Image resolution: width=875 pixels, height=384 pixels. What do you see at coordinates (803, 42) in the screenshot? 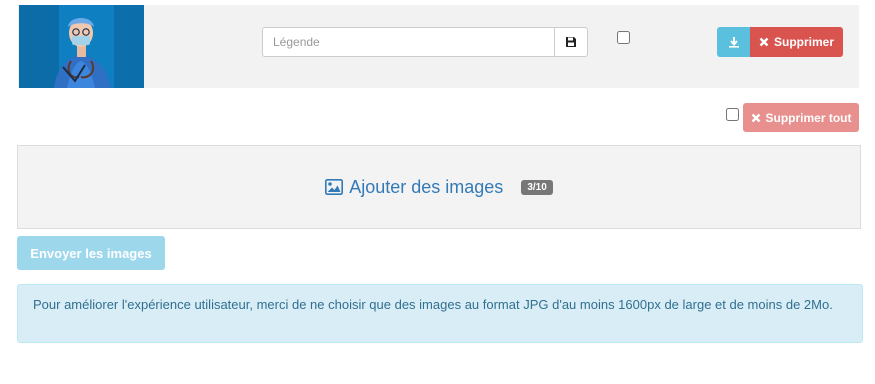
I see `delete-label: Supprimer` at bounding box center [803, 42].